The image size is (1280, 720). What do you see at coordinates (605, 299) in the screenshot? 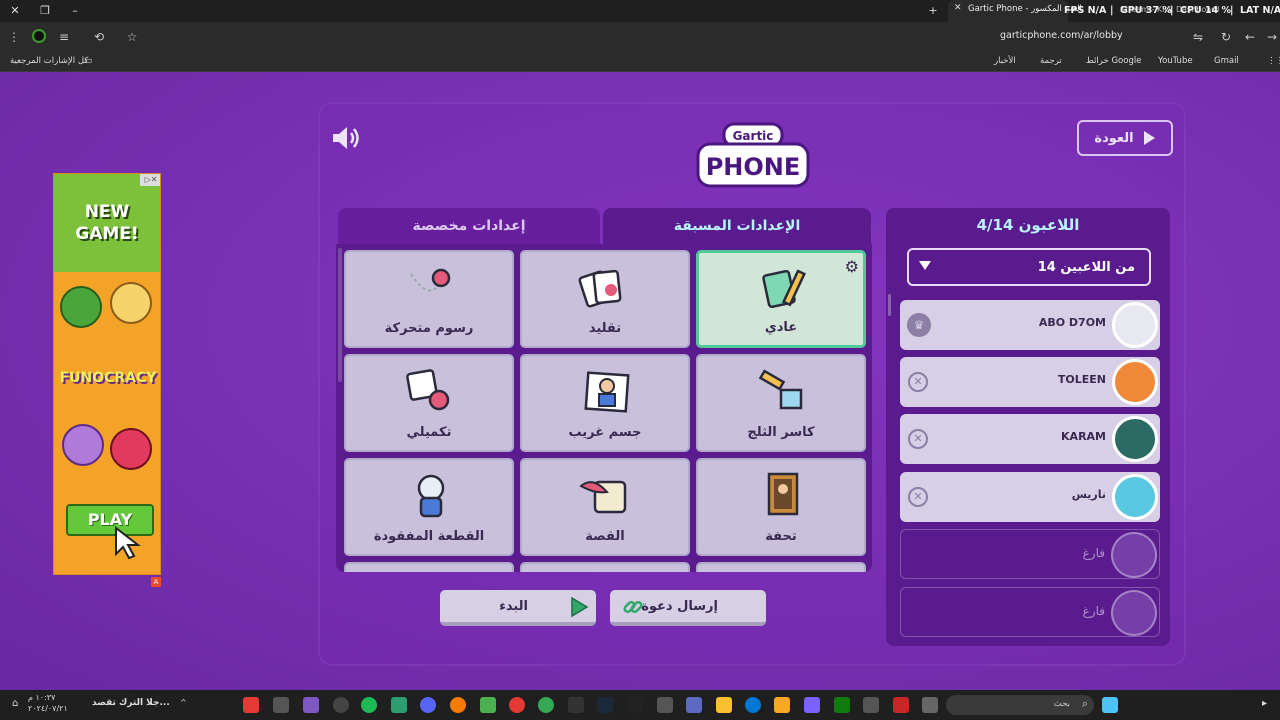
I see `mode-card-imitation: تقليد` at bounding box center [605, 299].